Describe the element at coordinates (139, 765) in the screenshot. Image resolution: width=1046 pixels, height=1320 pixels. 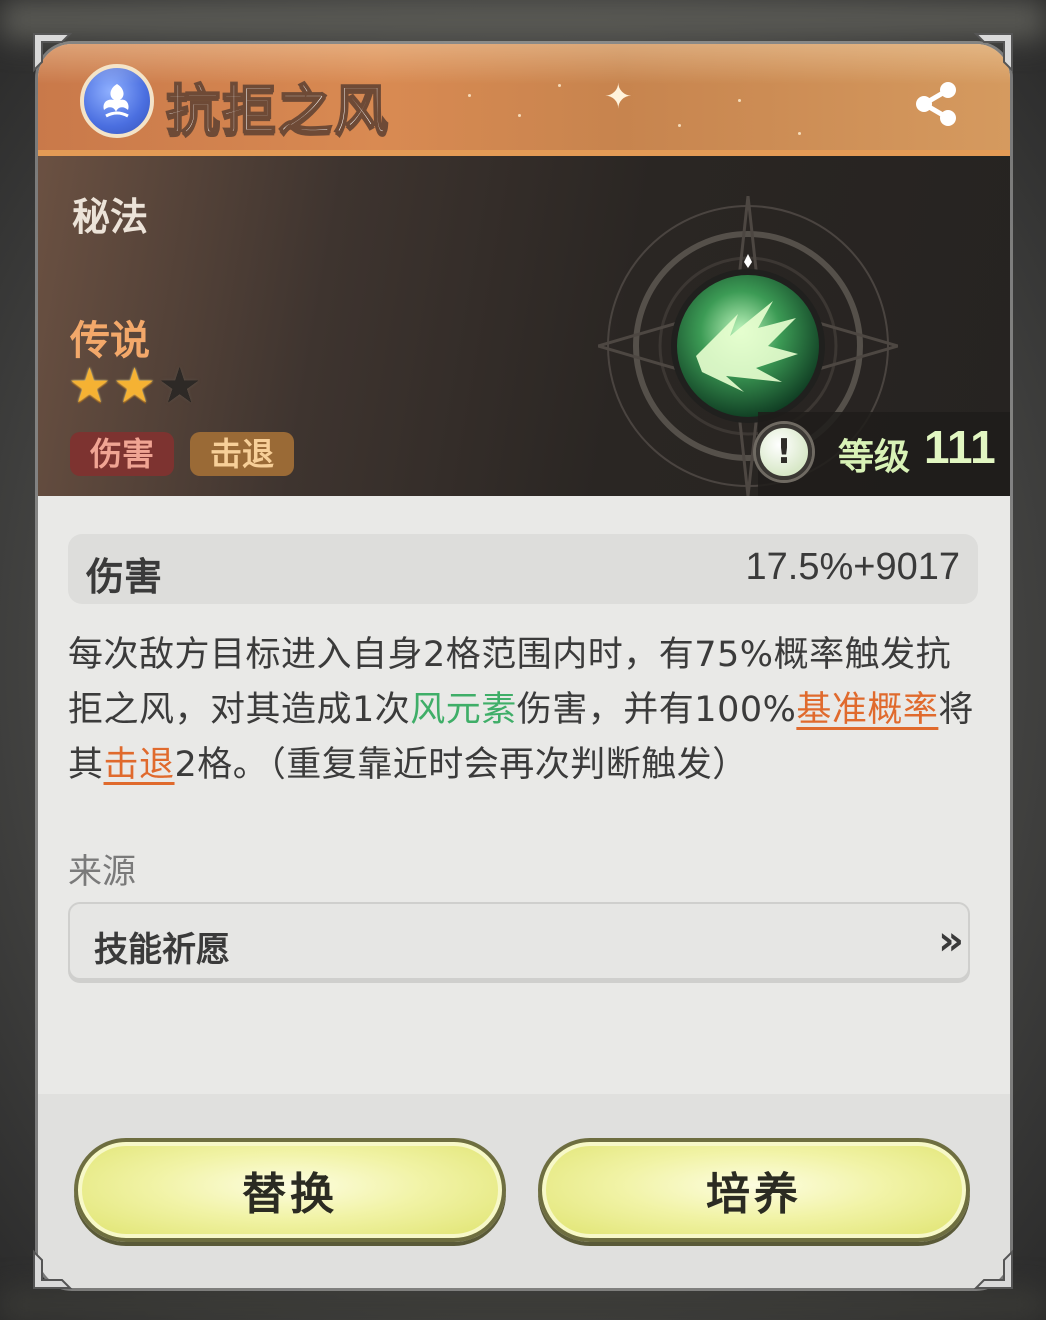
I see `knockback-link: 击退` at that location.